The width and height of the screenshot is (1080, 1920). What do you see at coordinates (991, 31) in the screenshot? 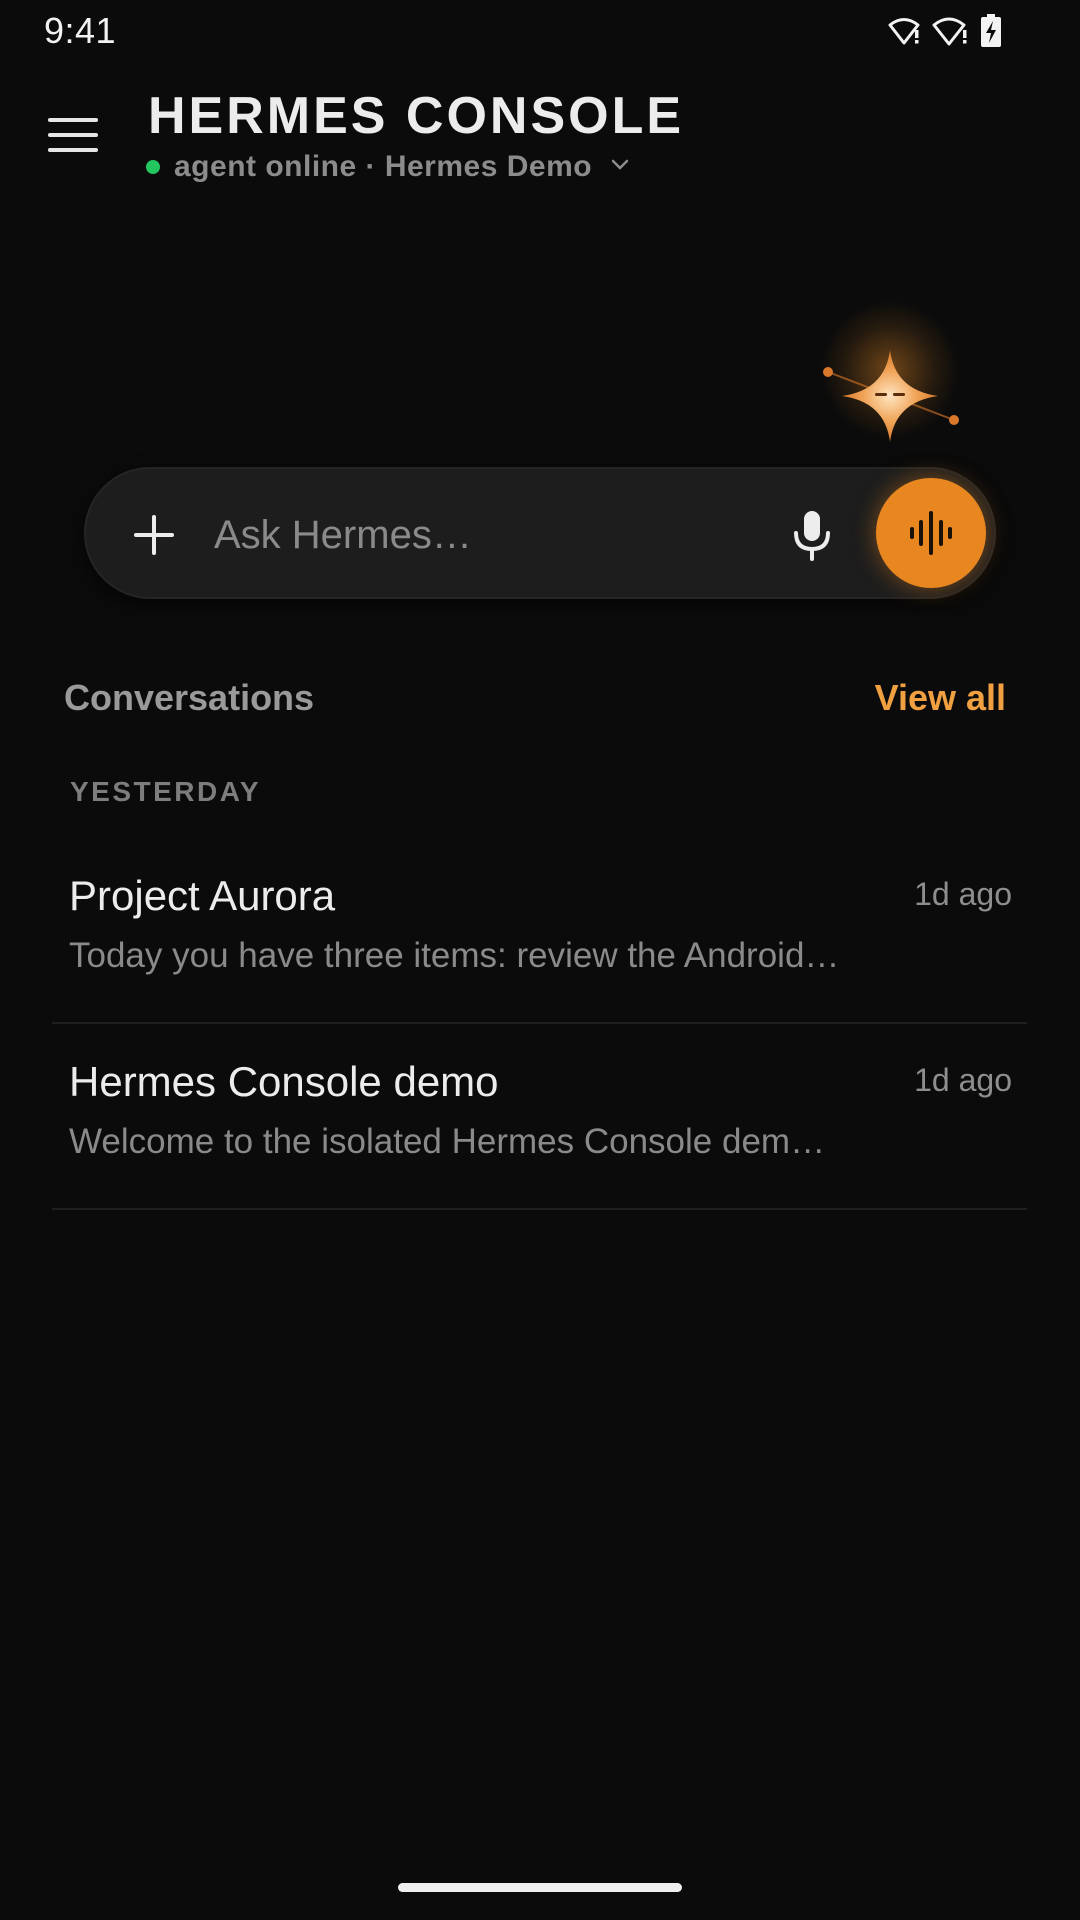
I see `battery-charging-icon` at bounding box center [991, 31].